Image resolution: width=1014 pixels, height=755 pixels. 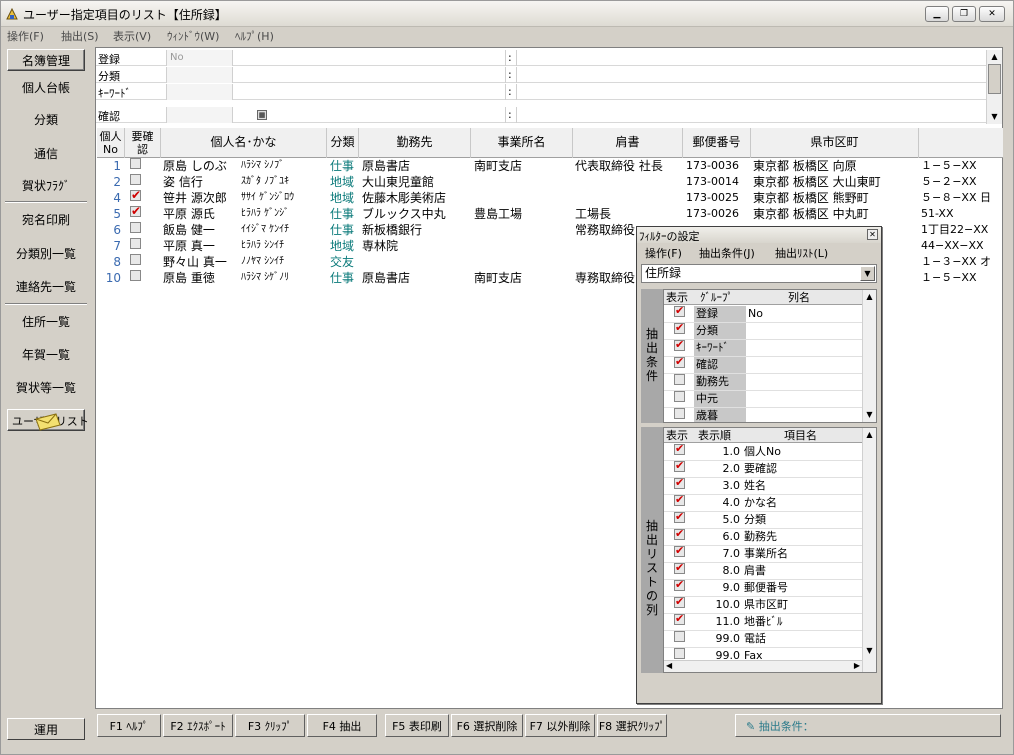 What do you see at coordinates (763, 502) in the screenshot?
I see `list-row: 4.0かな名` at bounding box center [763, 502].